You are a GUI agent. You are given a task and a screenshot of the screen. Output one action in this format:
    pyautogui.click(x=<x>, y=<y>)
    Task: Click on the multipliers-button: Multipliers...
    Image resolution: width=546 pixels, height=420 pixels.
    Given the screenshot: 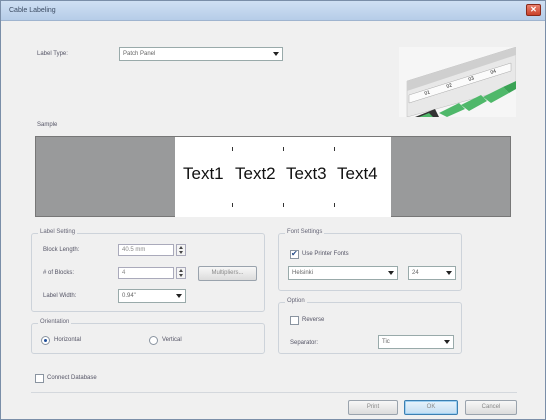 What is the action you would take?
    pyautogui.click(x=227, y=273)
    